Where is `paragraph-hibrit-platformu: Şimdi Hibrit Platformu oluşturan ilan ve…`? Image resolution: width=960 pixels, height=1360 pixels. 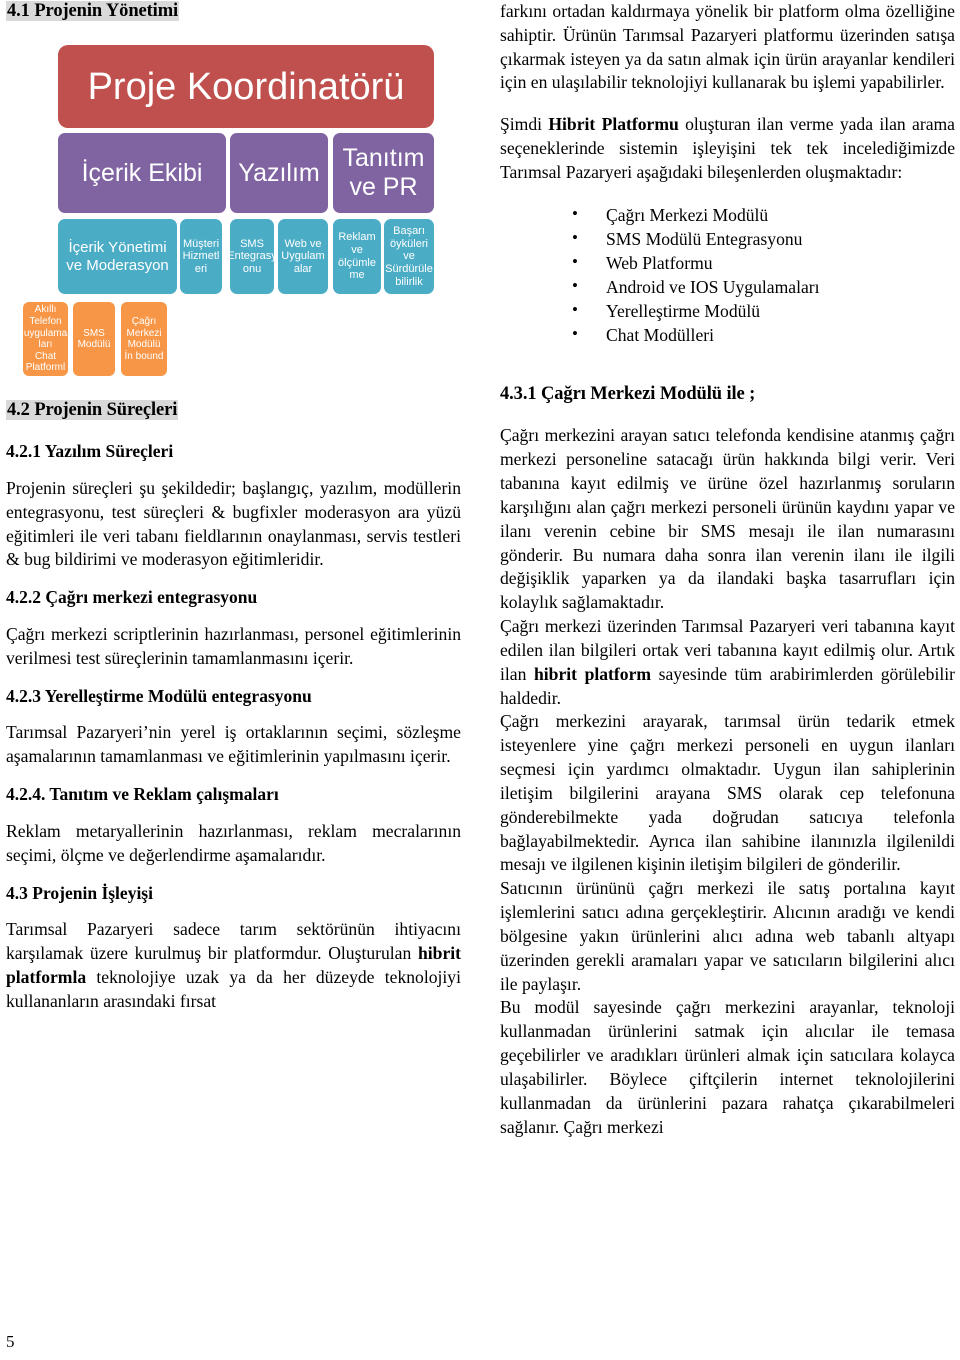
paragraph-hibrit-platformu: Şimdi Hibrit Platformu oluşturan ilan ve… is located at coordinates (727, 148).